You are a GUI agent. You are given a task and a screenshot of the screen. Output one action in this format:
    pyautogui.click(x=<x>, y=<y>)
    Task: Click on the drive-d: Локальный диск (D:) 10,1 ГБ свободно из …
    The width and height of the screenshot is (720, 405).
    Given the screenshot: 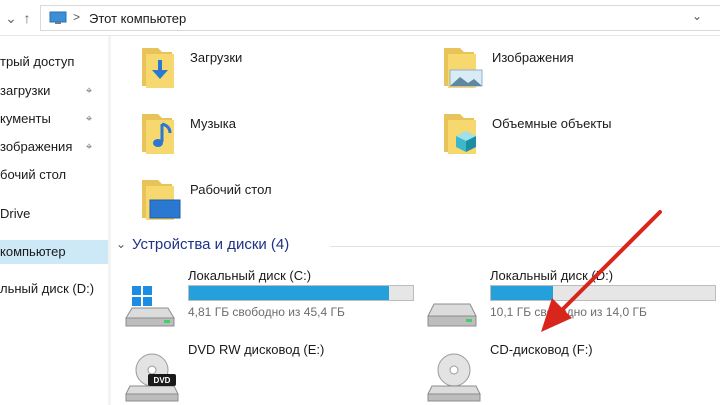 What is the action you would take?
    pyautogui.click(x=565, y=303)
    